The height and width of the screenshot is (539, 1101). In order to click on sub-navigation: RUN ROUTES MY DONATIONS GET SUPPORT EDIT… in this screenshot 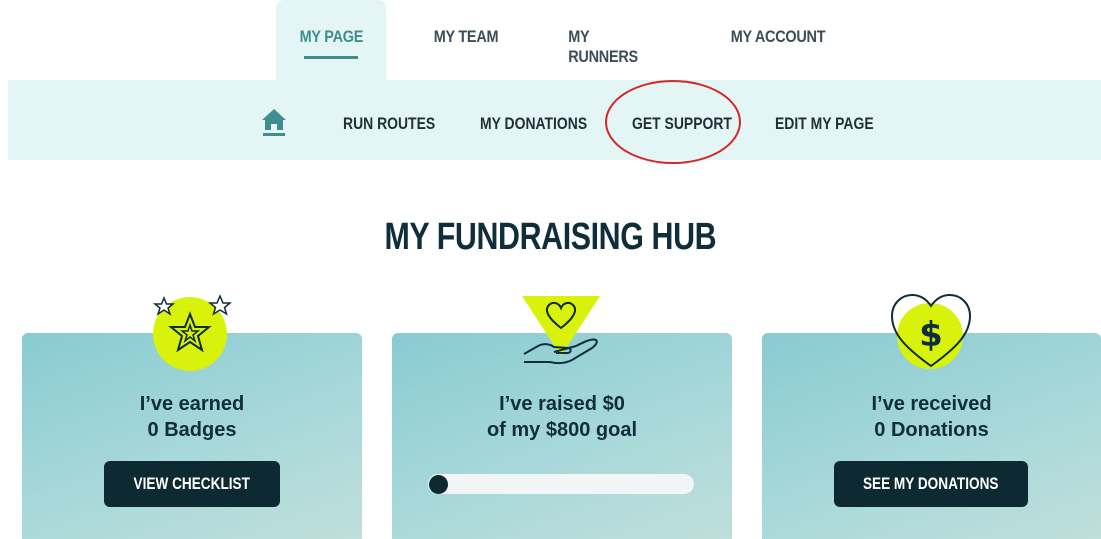, I will do `click(554, 120)`.